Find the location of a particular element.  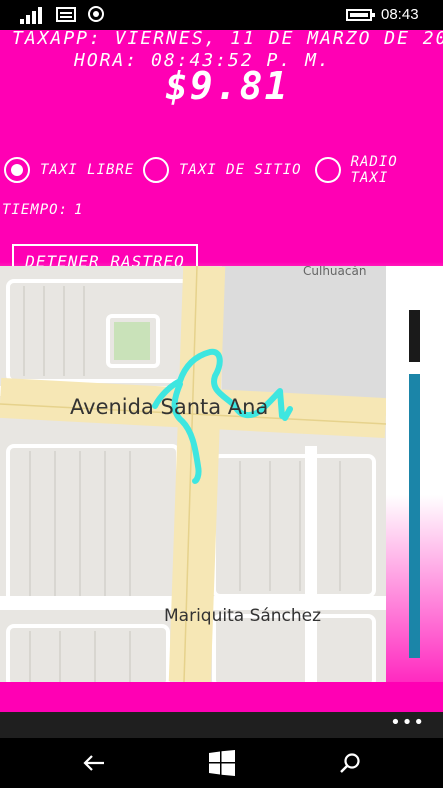

indicator-bar-dark is located at coordinates (414, 336).